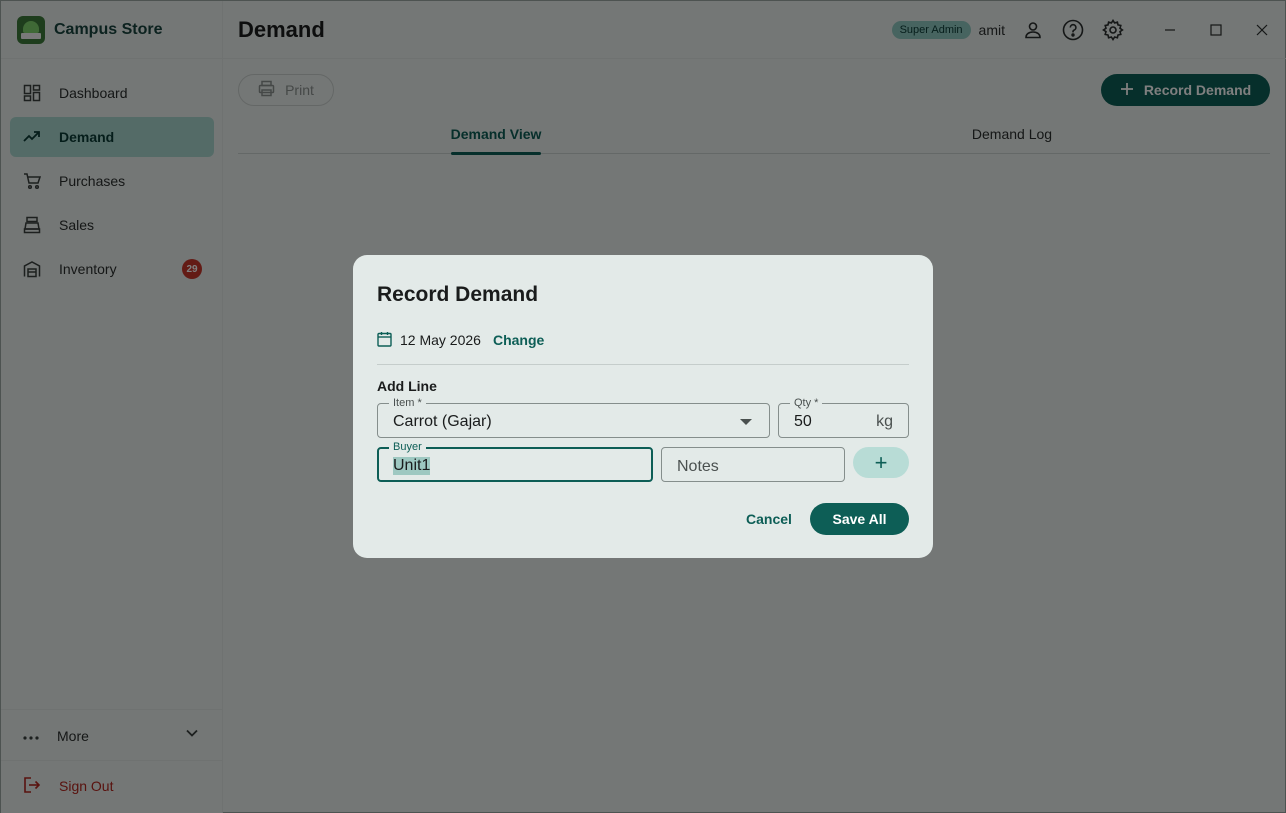 The height and width of the screenshot is (813, 1286). I want to click on add-line-heading: Add Line, so click(407, 386).